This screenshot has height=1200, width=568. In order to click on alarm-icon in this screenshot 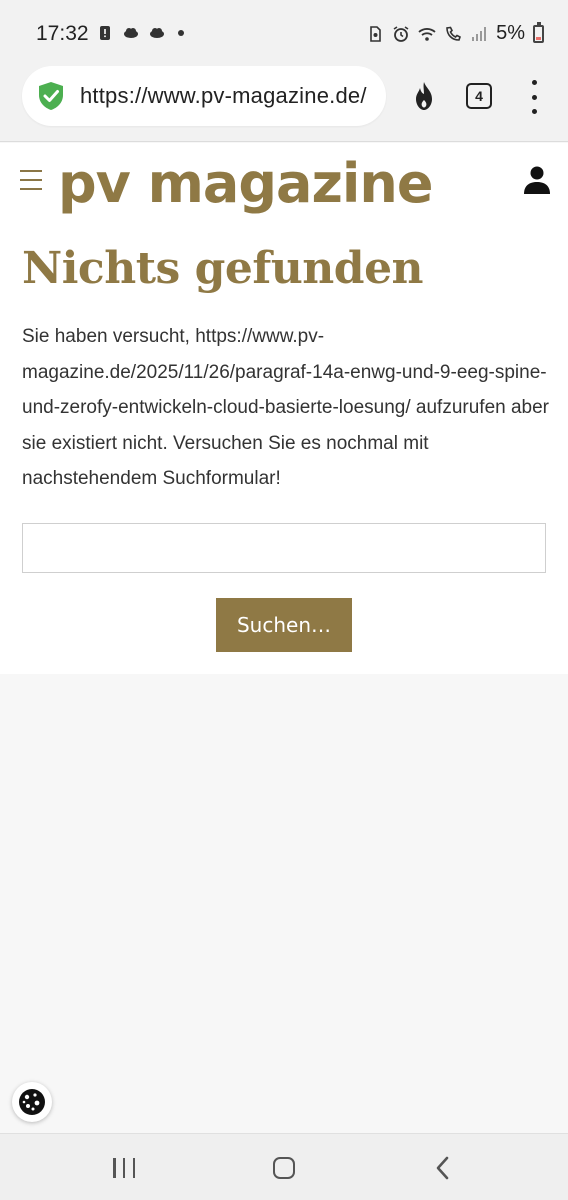, I will do `click(401, 34)`.